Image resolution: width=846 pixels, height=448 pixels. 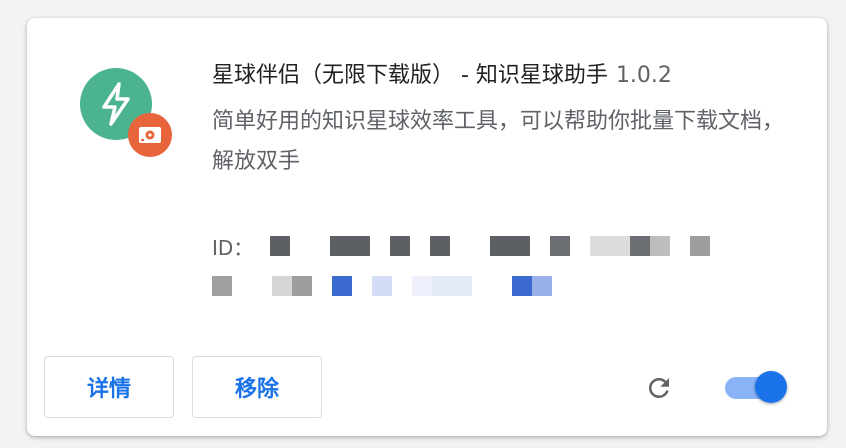 I want to click on extension-icon, so click(x=130, y=118).